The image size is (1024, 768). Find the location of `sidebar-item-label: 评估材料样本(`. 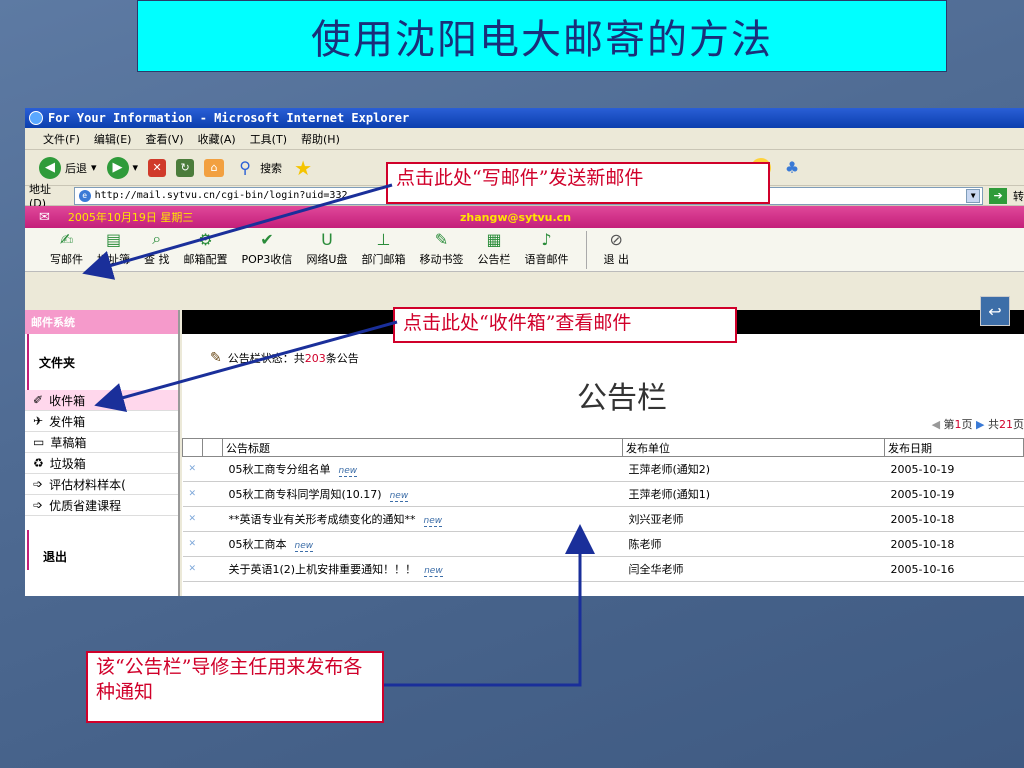

sidebar-item-label: 评估材料样本( is located at coordinates (87, 484).